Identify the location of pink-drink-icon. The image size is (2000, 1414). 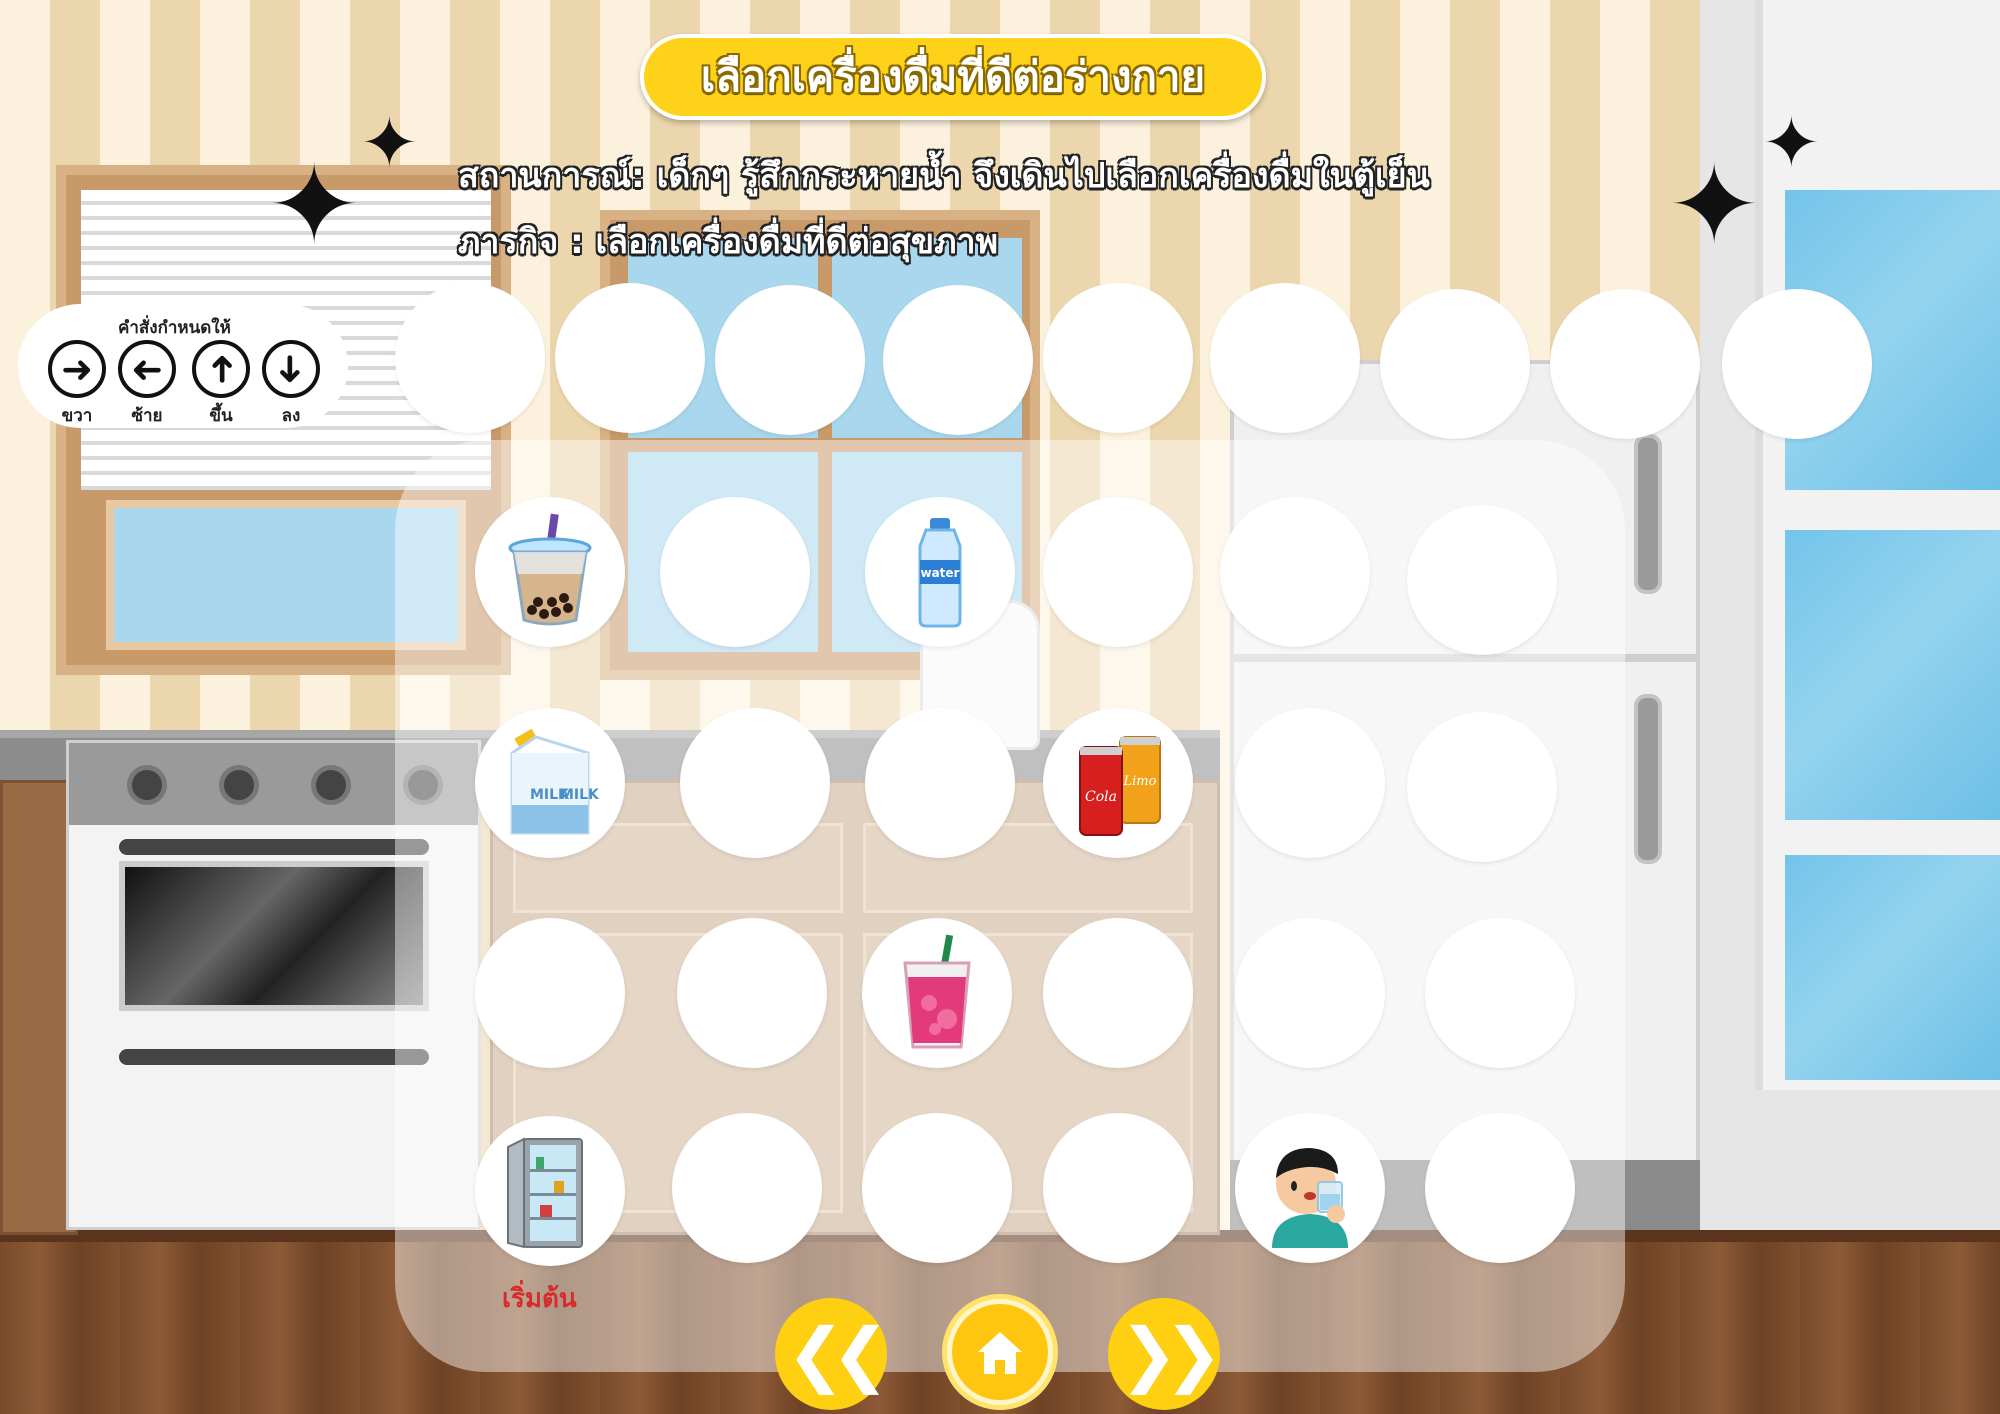
(937, 991).